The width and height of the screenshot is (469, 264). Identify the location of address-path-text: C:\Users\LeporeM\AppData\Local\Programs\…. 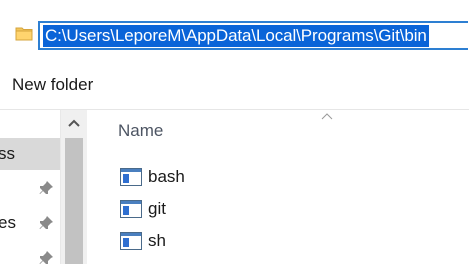
(236, 36).